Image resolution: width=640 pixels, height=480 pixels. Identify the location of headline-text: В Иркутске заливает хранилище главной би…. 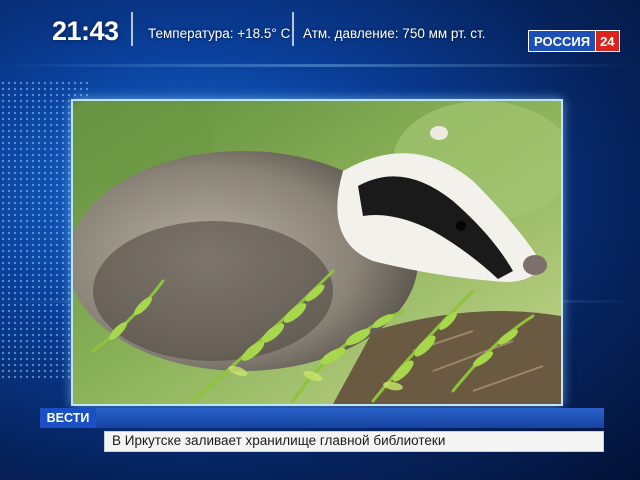
(279, 440).